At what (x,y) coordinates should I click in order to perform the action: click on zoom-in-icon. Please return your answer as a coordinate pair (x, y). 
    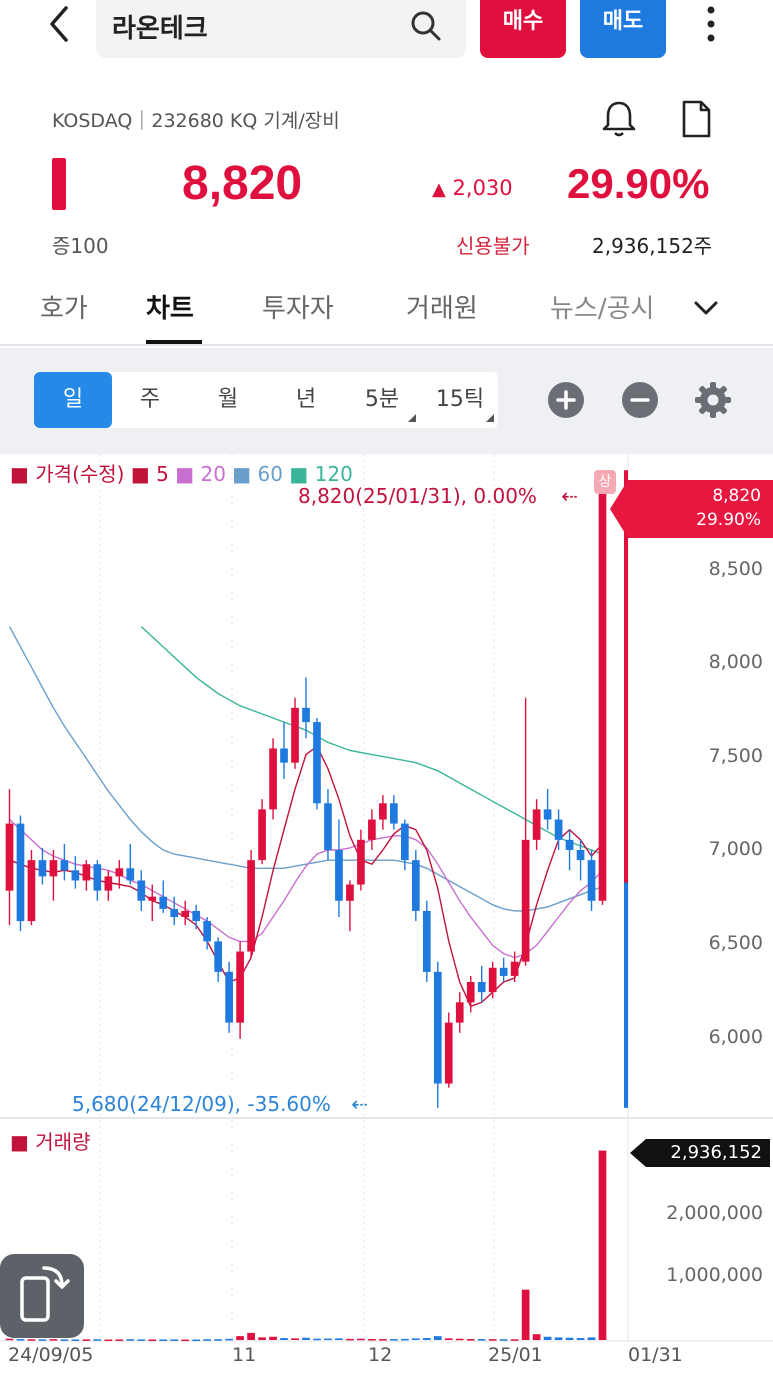
    Looking at the image, I should click on (566, 400).